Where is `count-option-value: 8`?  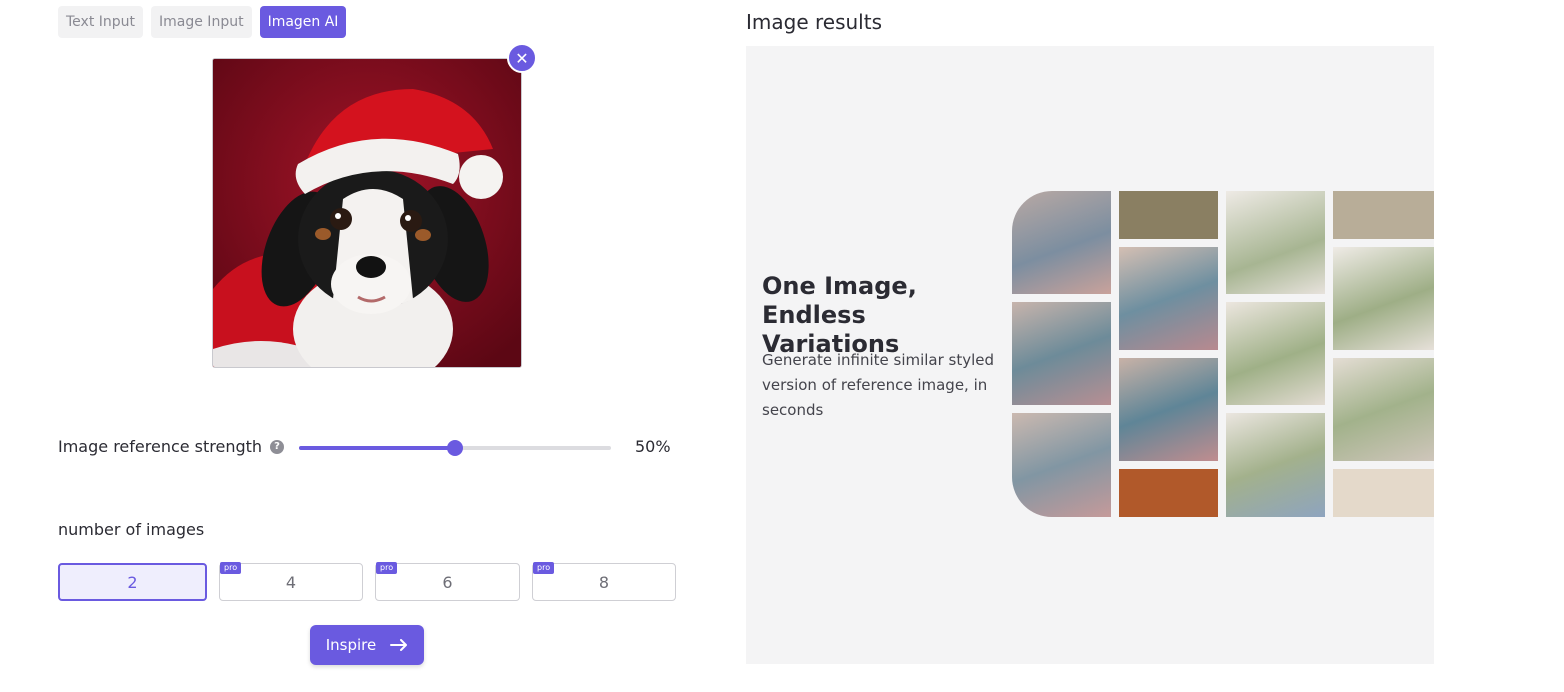 count-option-value: 8 is located at coordinates (604, 582).